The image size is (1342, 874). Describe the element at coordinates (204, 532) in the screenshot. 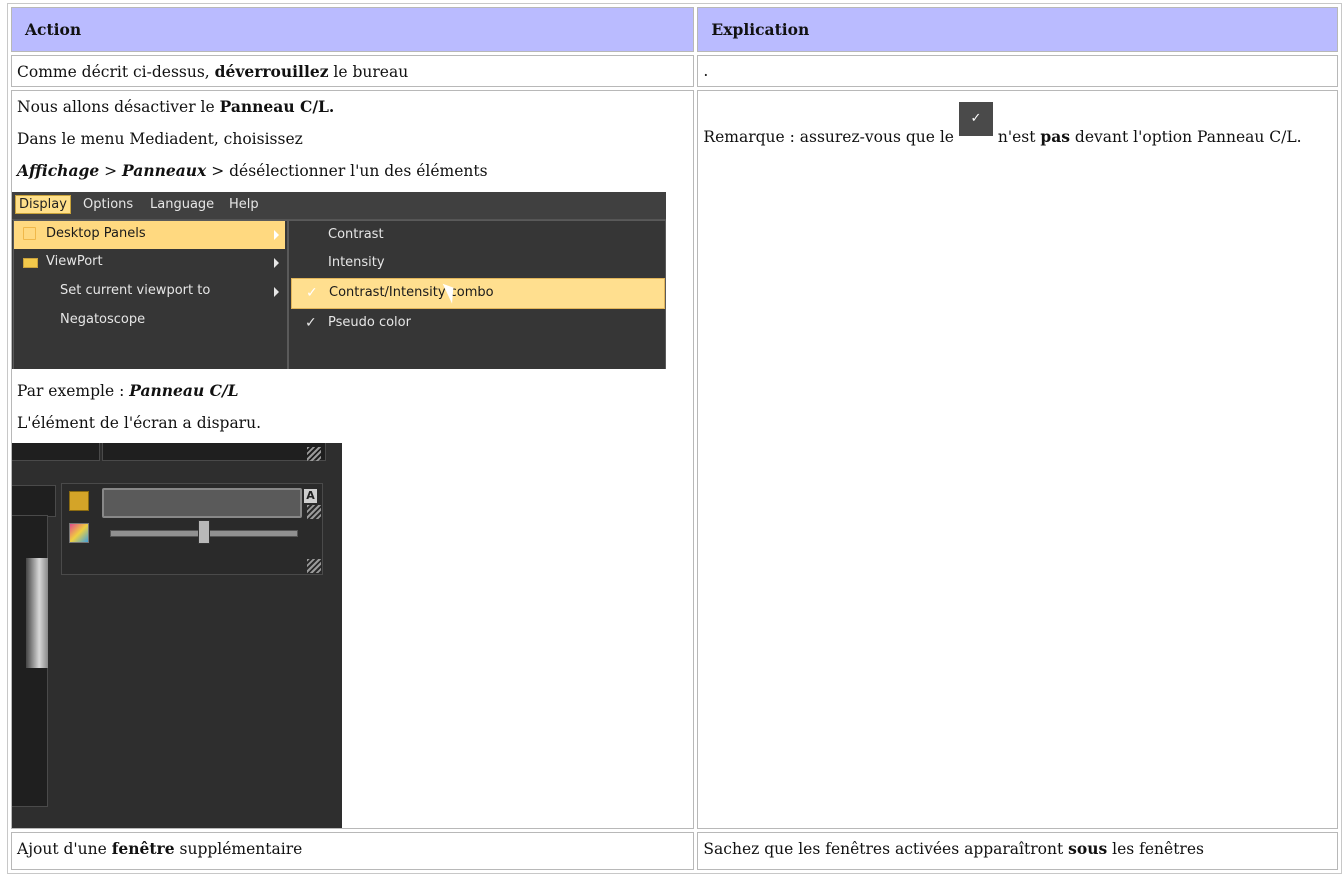

I see `slider-thumb` at that location.